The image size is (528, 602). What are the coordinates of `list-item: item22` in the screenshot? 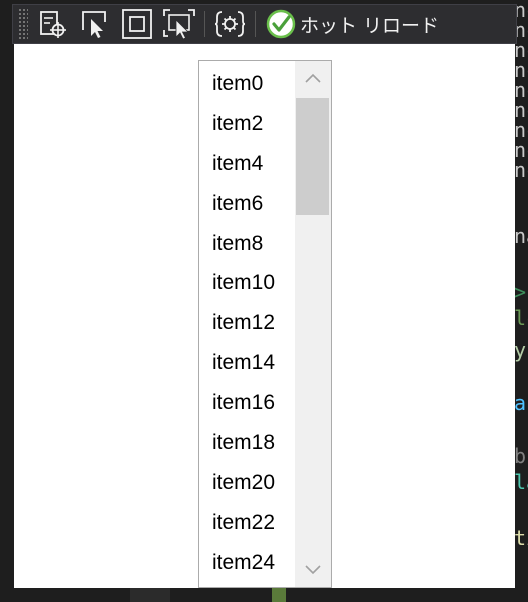 It's located at (247, 523).